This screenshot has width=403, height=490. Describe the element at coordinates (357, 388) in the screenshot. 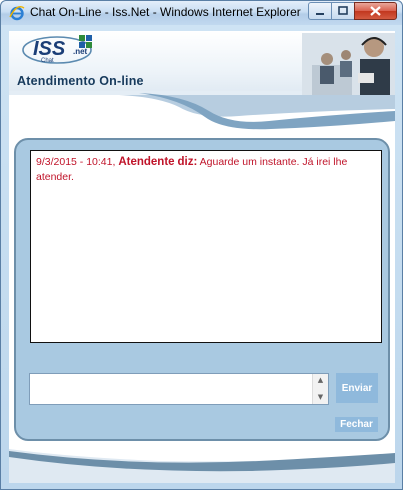

I see `send-button: Enviar` at that location.